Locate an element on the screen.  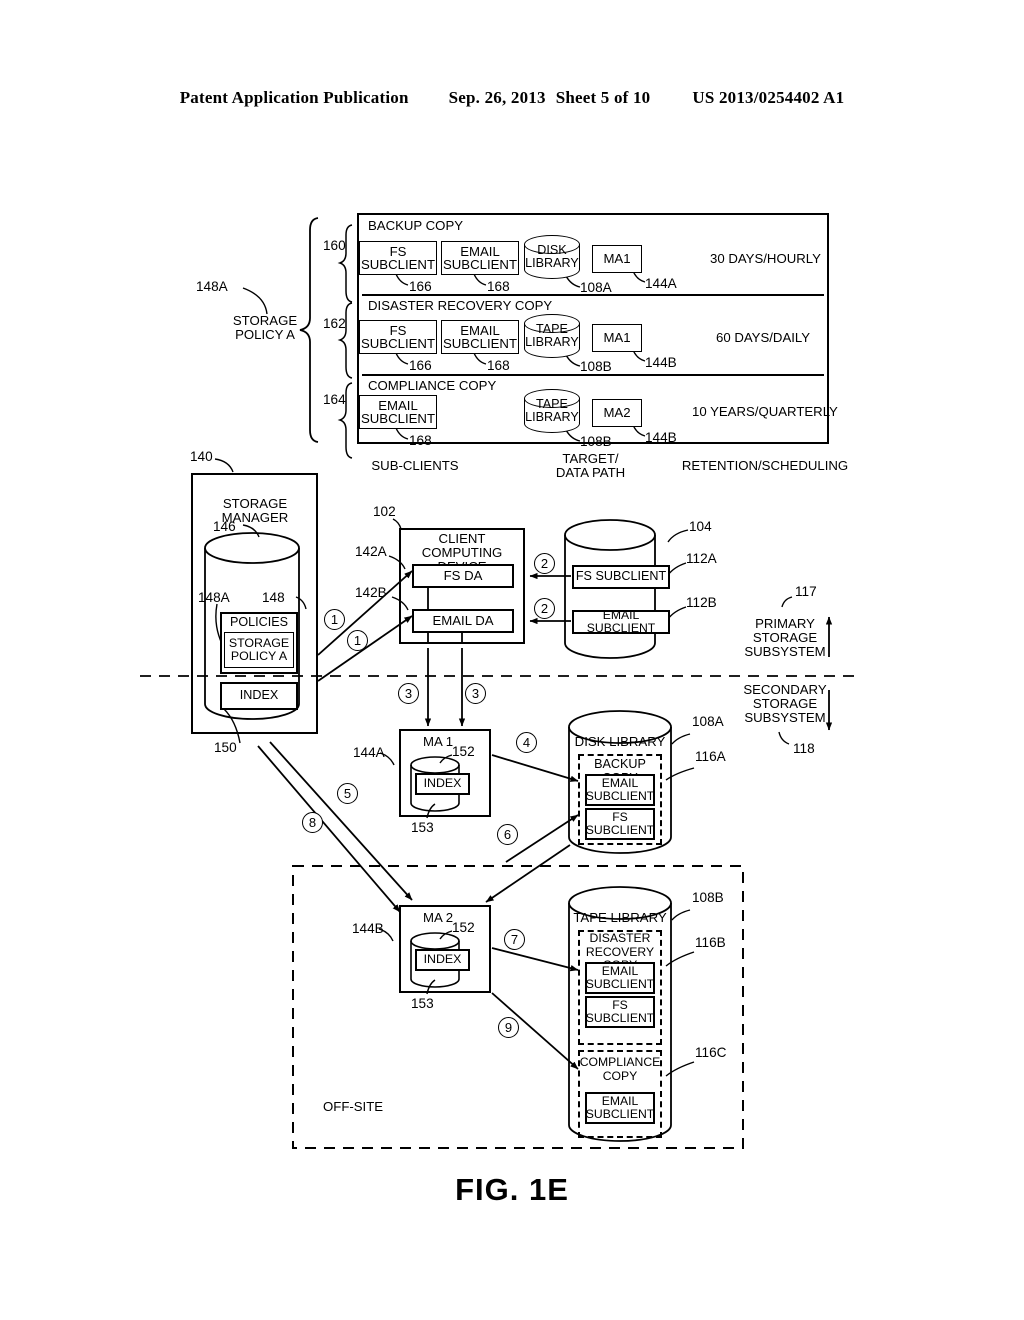
policy-subclient-email-dr: EMAIL SUBCLIENT is located at coordinates (480, 337).